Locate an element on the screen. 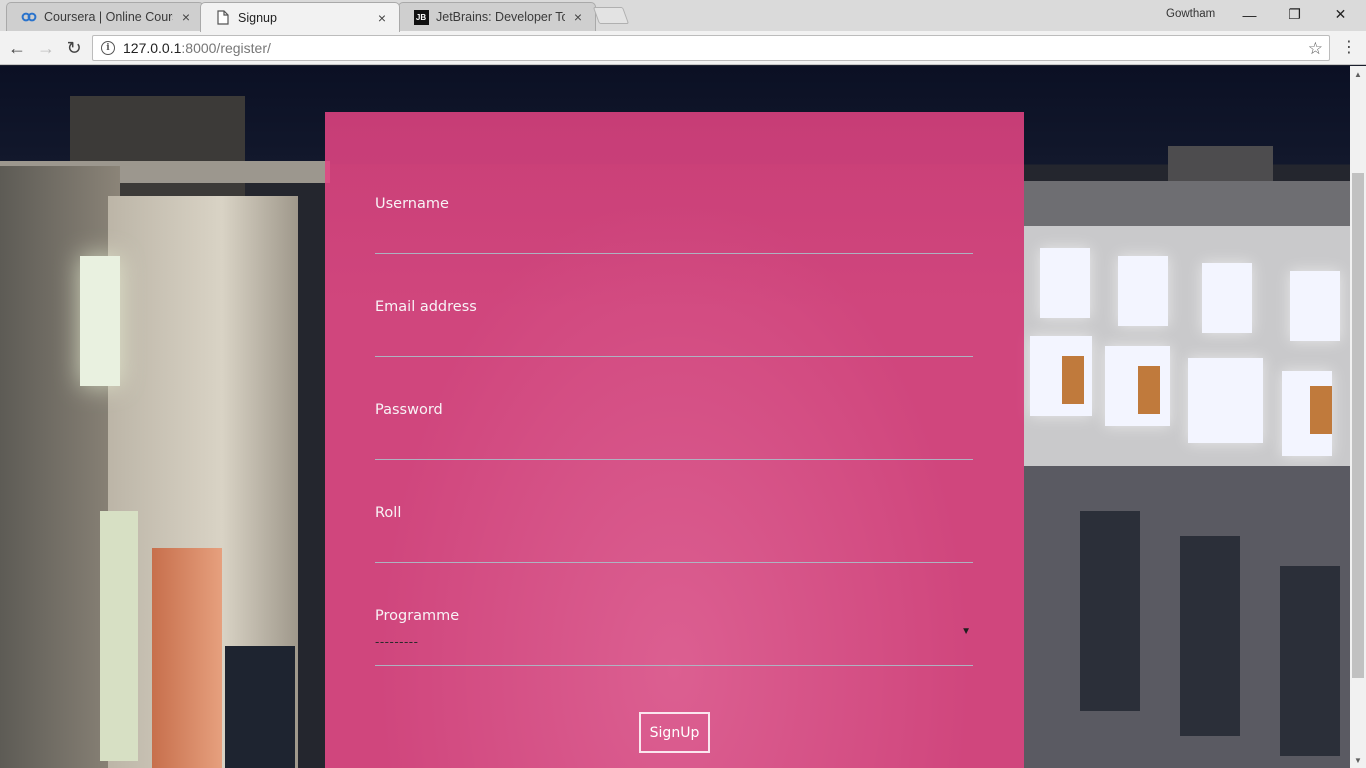 The height and width of the screenshot is (768, 1366). roll-input is located at coordinates (674, 547).